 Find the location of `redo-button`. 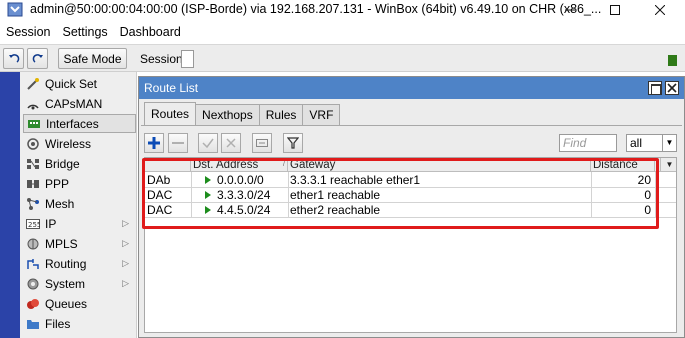

redo-button is located at coordinates (37, 58).